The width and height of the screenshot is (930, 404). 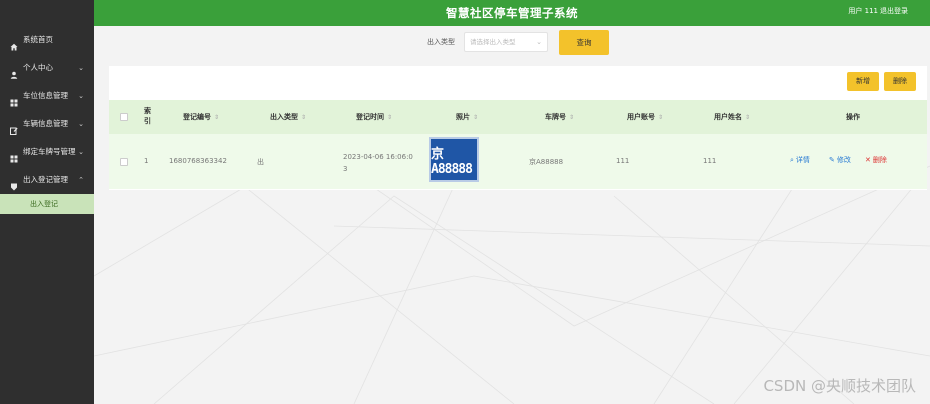 What do you see at coordinates (839, 386) in the screenshot?
I see `watermark: CSDN @央顺技术团队` at bounding box center [839, 386].